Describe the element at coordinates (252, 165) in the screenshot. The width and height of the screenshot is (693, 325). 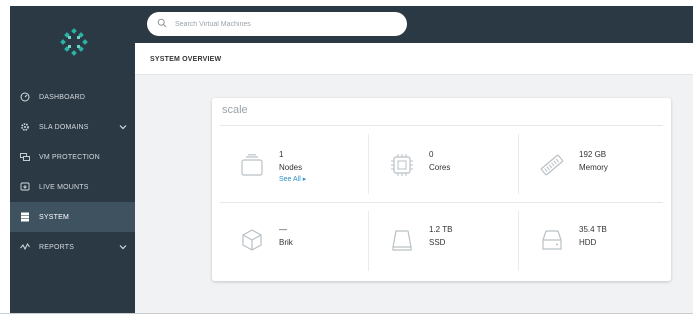
I see `node-icon` at that location.